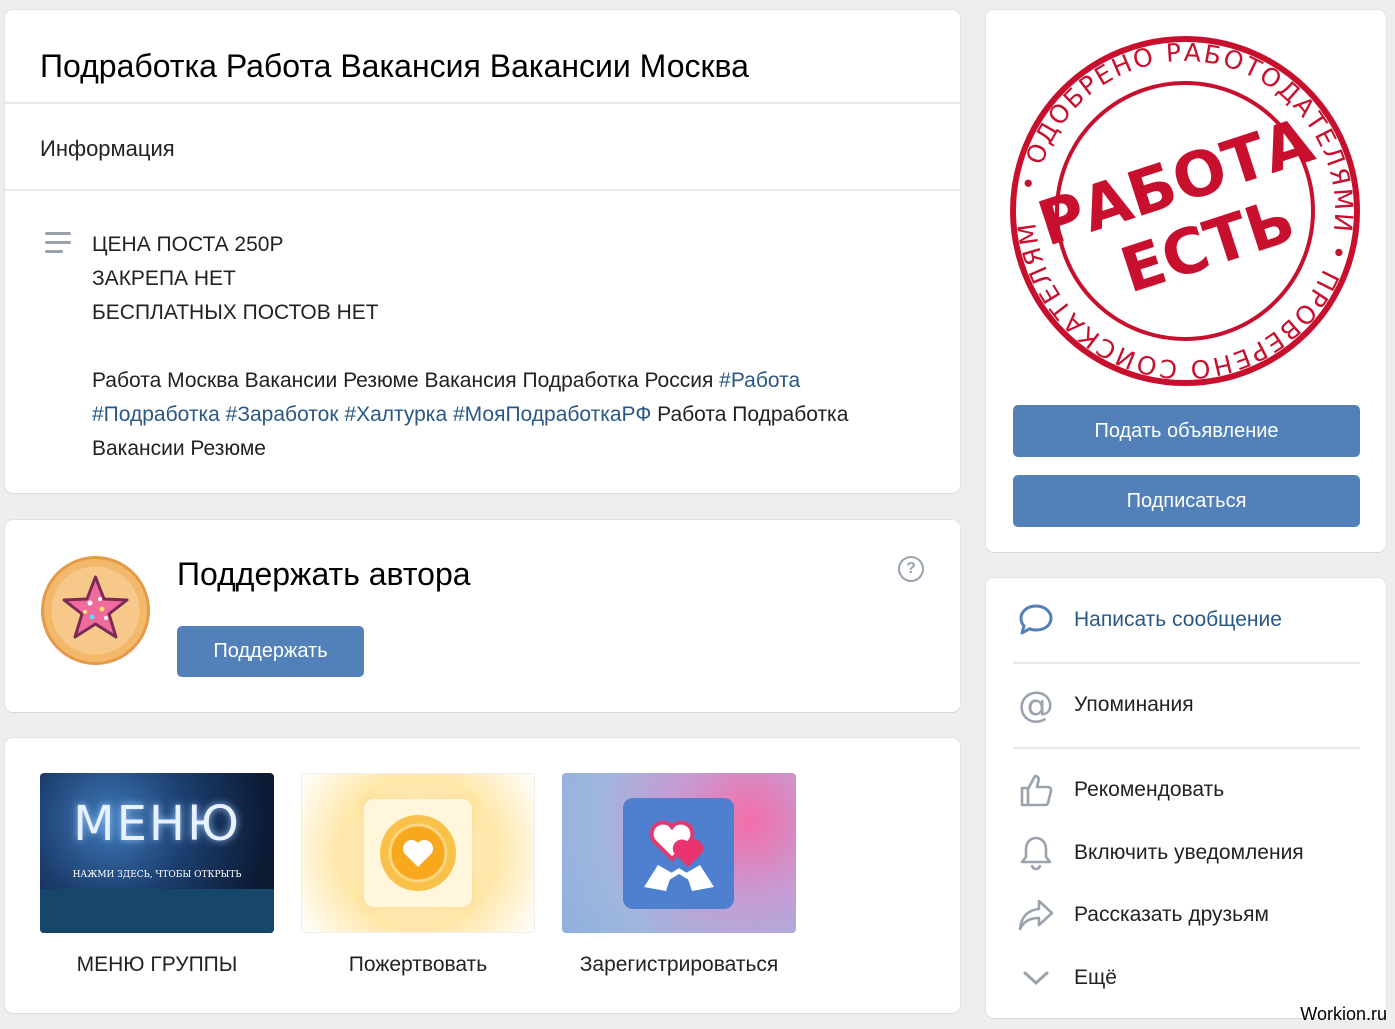  What do you see at coordinates (58, 245) in the screenshot?
I see `description-icon` at bounding box center [58, 245].